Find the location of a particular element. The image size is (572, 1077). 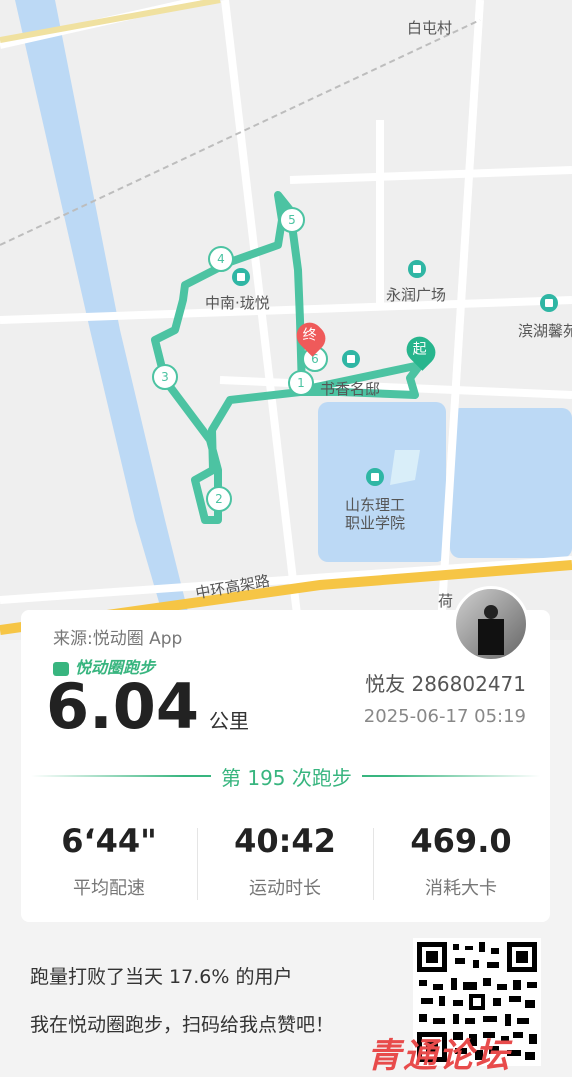

watermark: 青通论坛 is located at coordinates (439, 1056).